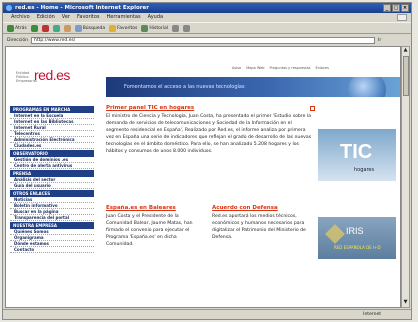 The width and height of the screenshot is (418, 322). What do you see at coordinates (52, 166) in the screenshot?
I see `sidebar-item: Centro de alerta antivirus` at bounding box center [52, 166].